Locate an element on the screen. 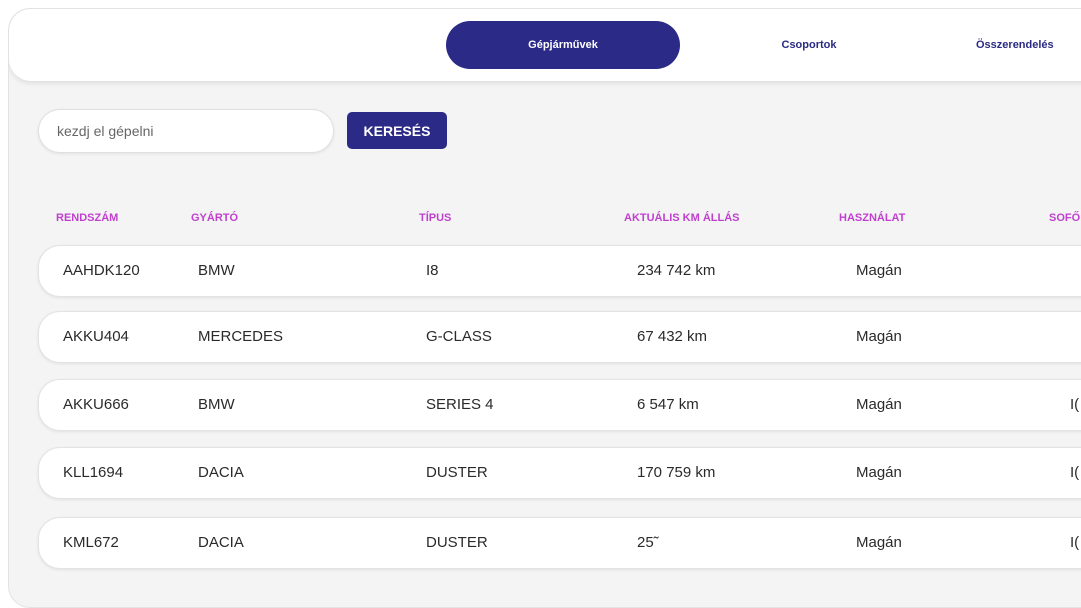 The image size is (1081, 608). km-cell: 234 742 km is located at coordinates (676, 270).